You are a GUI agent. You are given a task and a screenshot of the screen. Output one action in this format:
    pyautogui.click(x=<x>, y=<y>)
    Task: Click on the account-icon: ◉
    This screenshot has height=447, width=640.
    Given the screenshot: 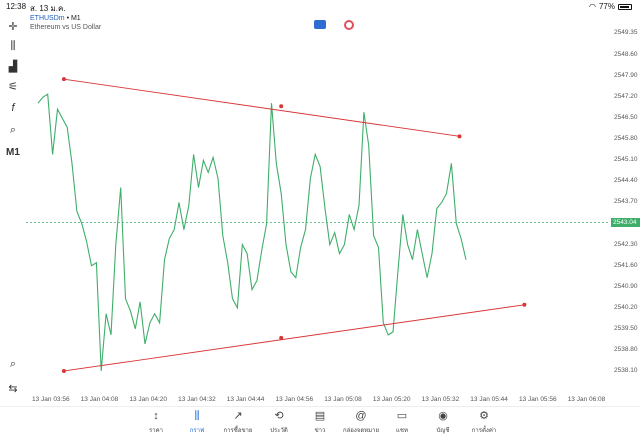 What is the action you would take?
    pyautogui.click(x=443, y=416)
    